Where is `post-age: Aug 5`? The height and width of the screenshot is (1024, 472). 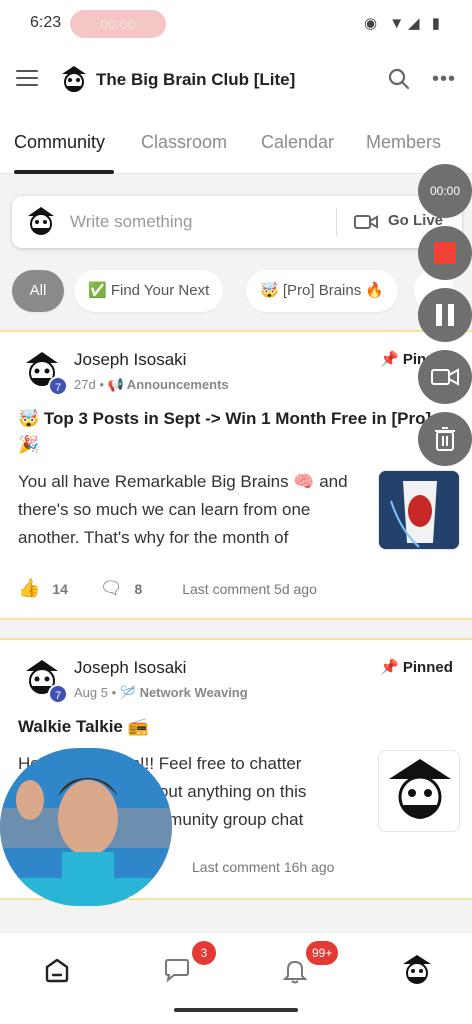
post-age: Aug 5 is located at coordinates (91, 692).